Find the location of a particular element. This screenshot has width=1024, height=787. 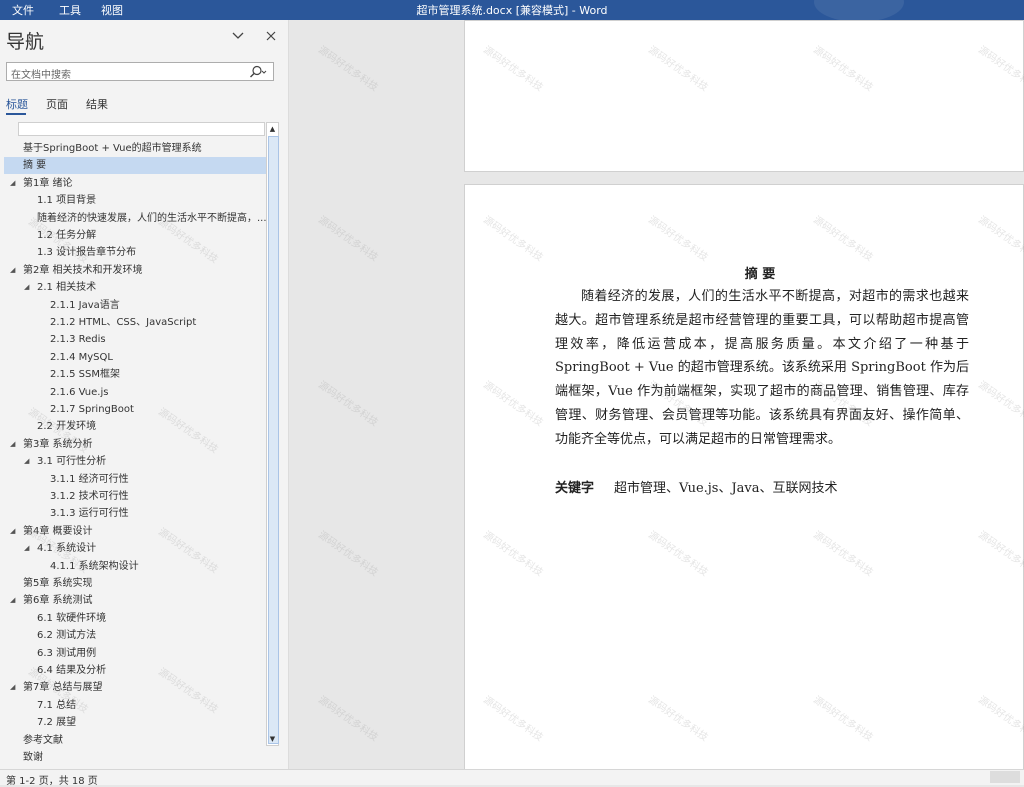

nav-heading-label: 参考文献 is located at coordinates (43, 740).